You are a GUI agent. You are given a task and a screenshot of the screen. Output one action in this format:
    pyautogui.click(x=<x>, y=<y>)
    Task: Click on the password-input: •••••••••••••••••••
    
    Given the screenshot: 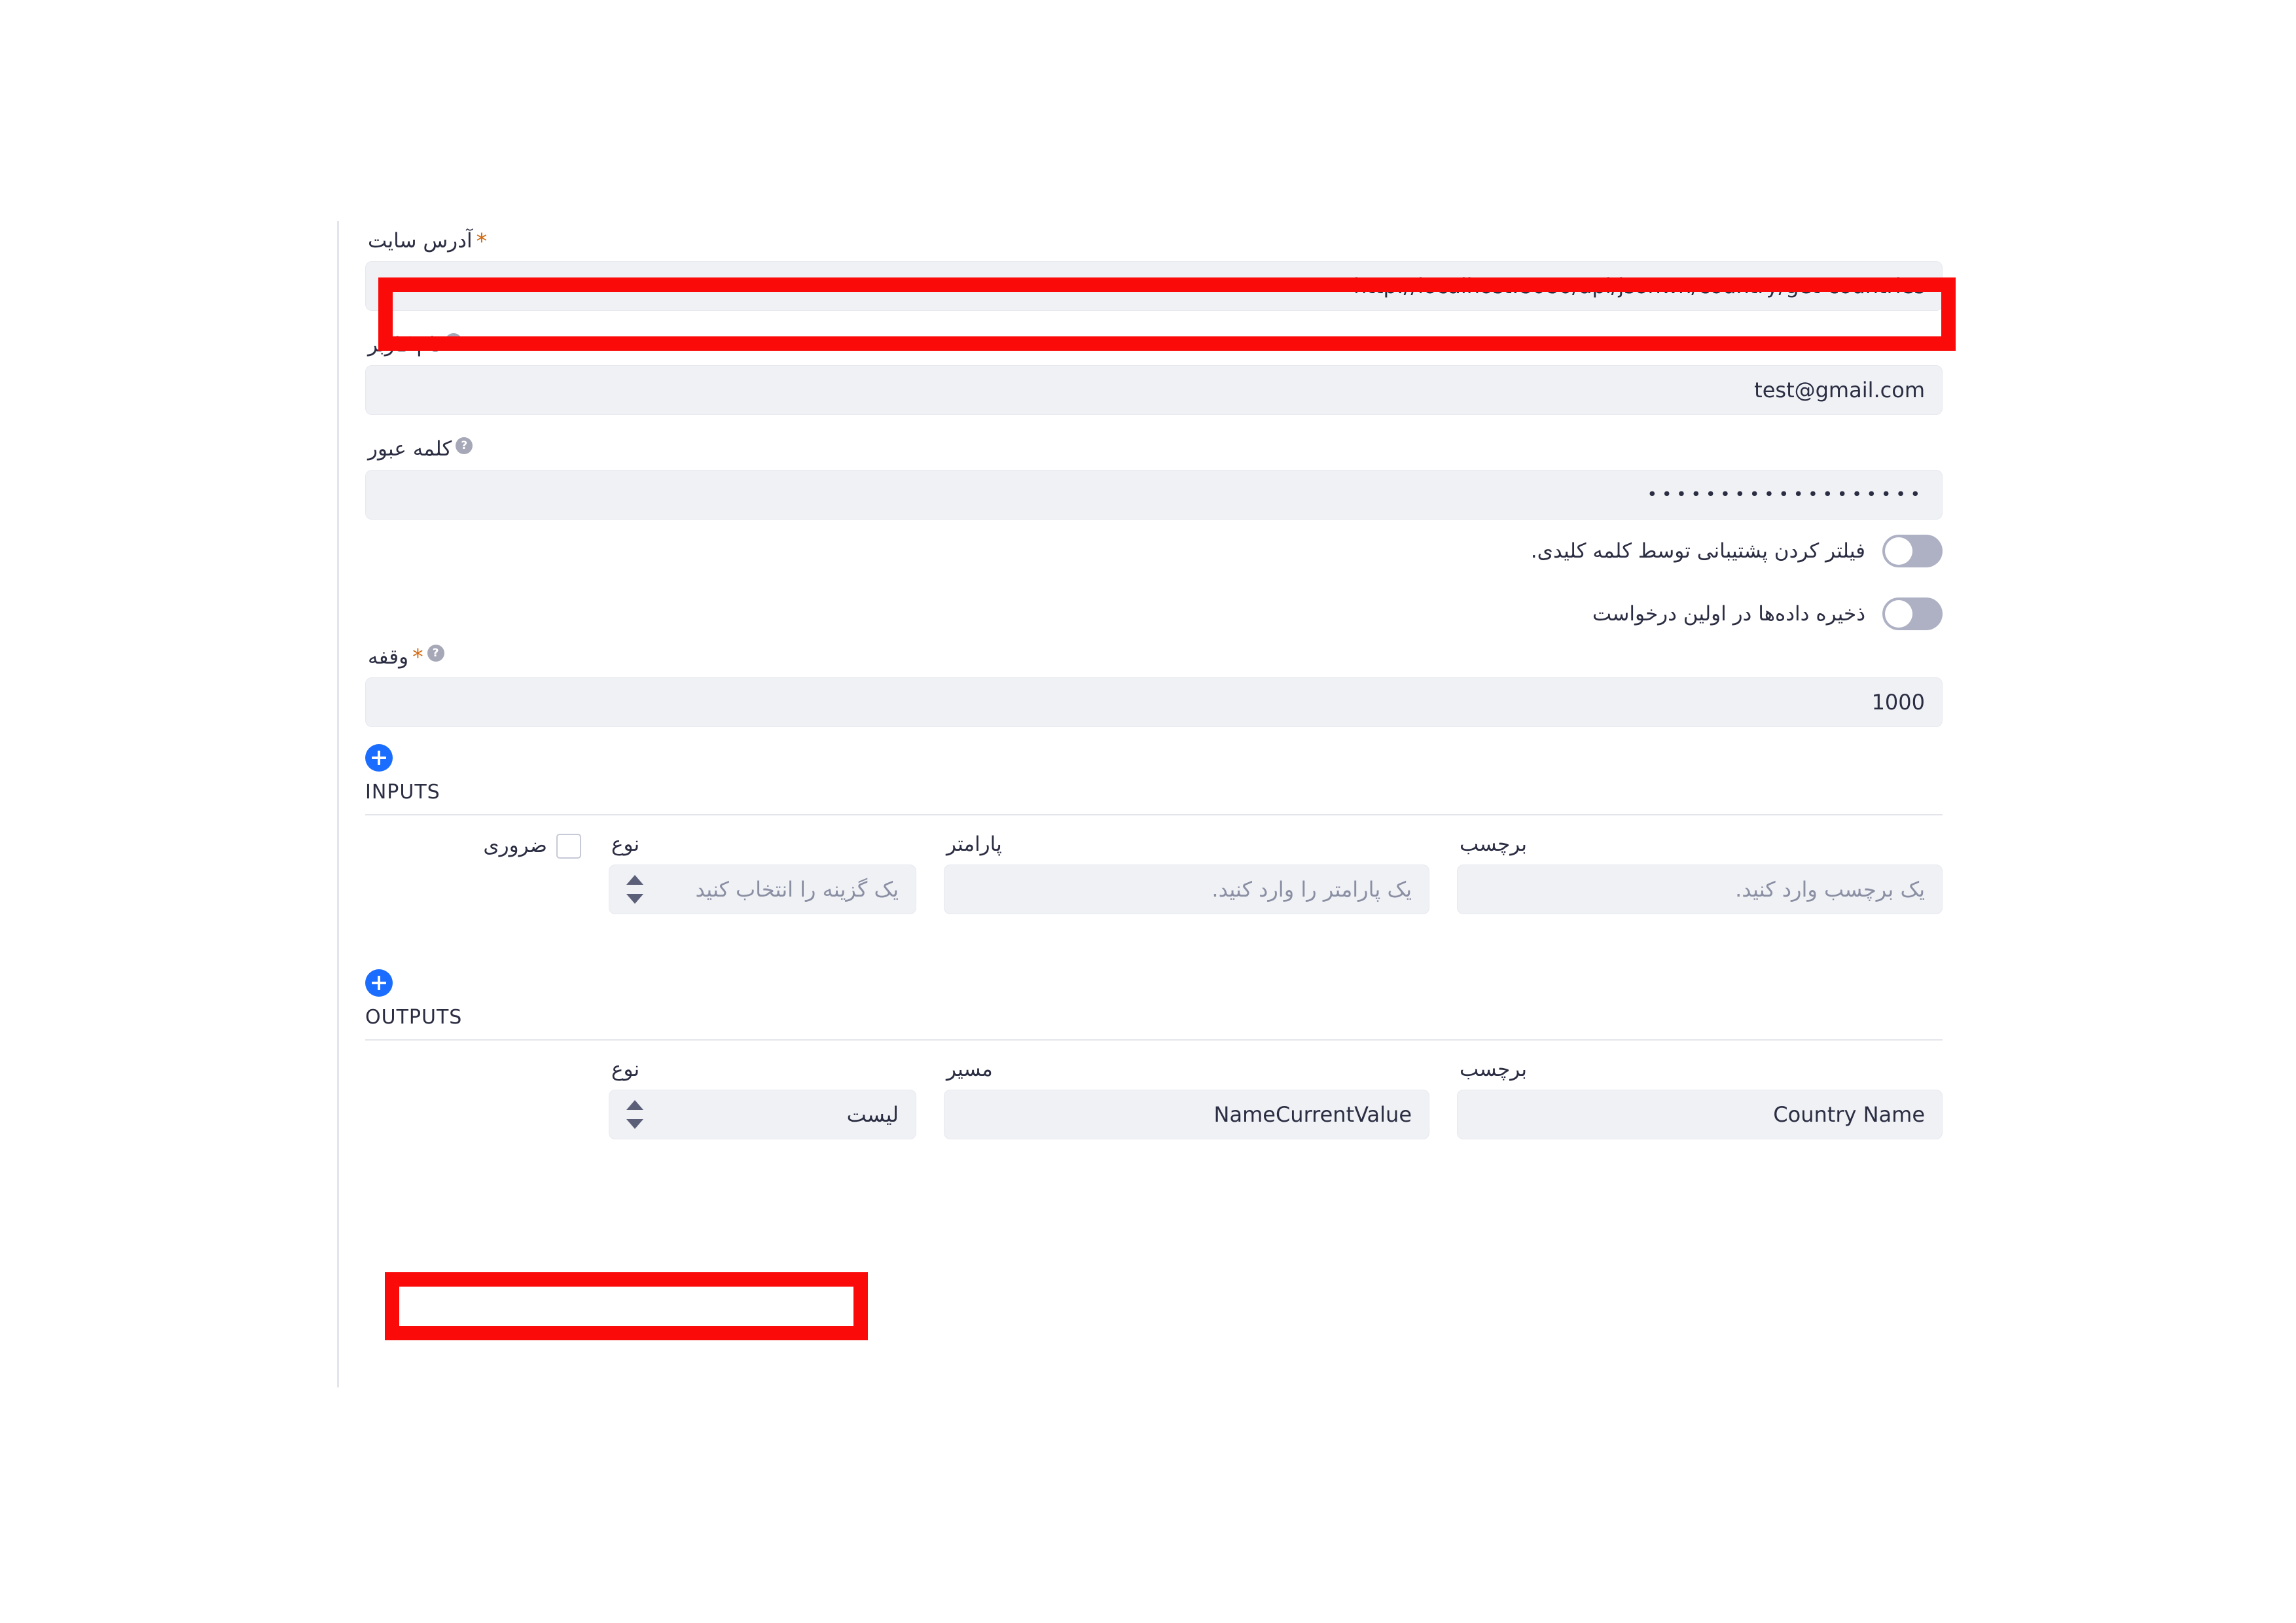 What is the action you would take?
    pyautogui.click(x=1154, y=495)
    